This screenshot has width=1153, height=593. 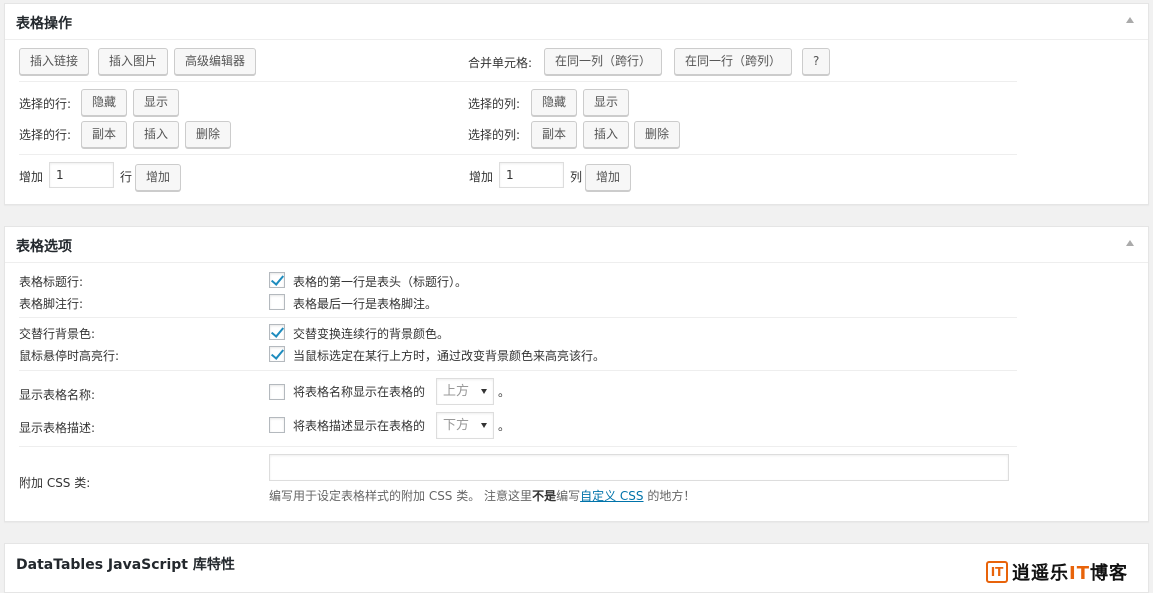 What do you see at coordinates (456, 391) in the screenshot?
I see `name-position-value: 上方` at bounding box center [456, 391].